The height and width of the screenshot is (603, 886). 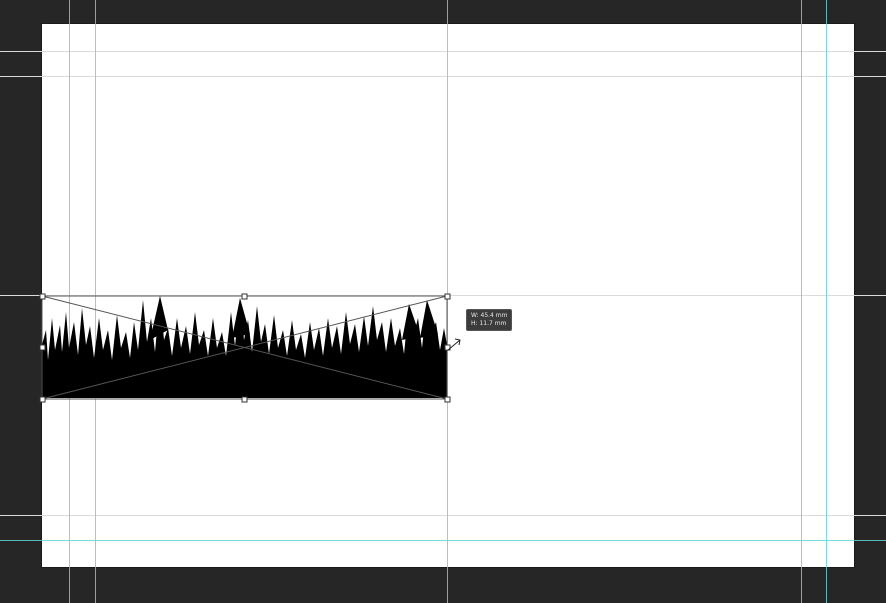 I want to click on height-readout: H: 11.7 mm, so click(x=489, y=323).